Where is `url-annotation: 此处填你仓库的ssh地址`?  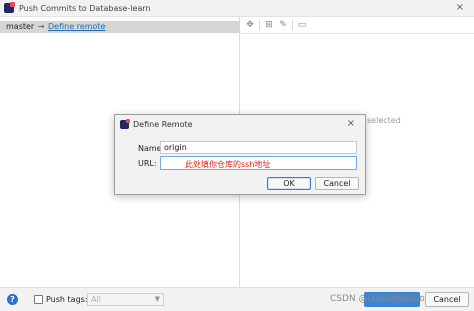 url-annotation: 此处填你仓库的ssh地址 is located at coordinates (228, 164).